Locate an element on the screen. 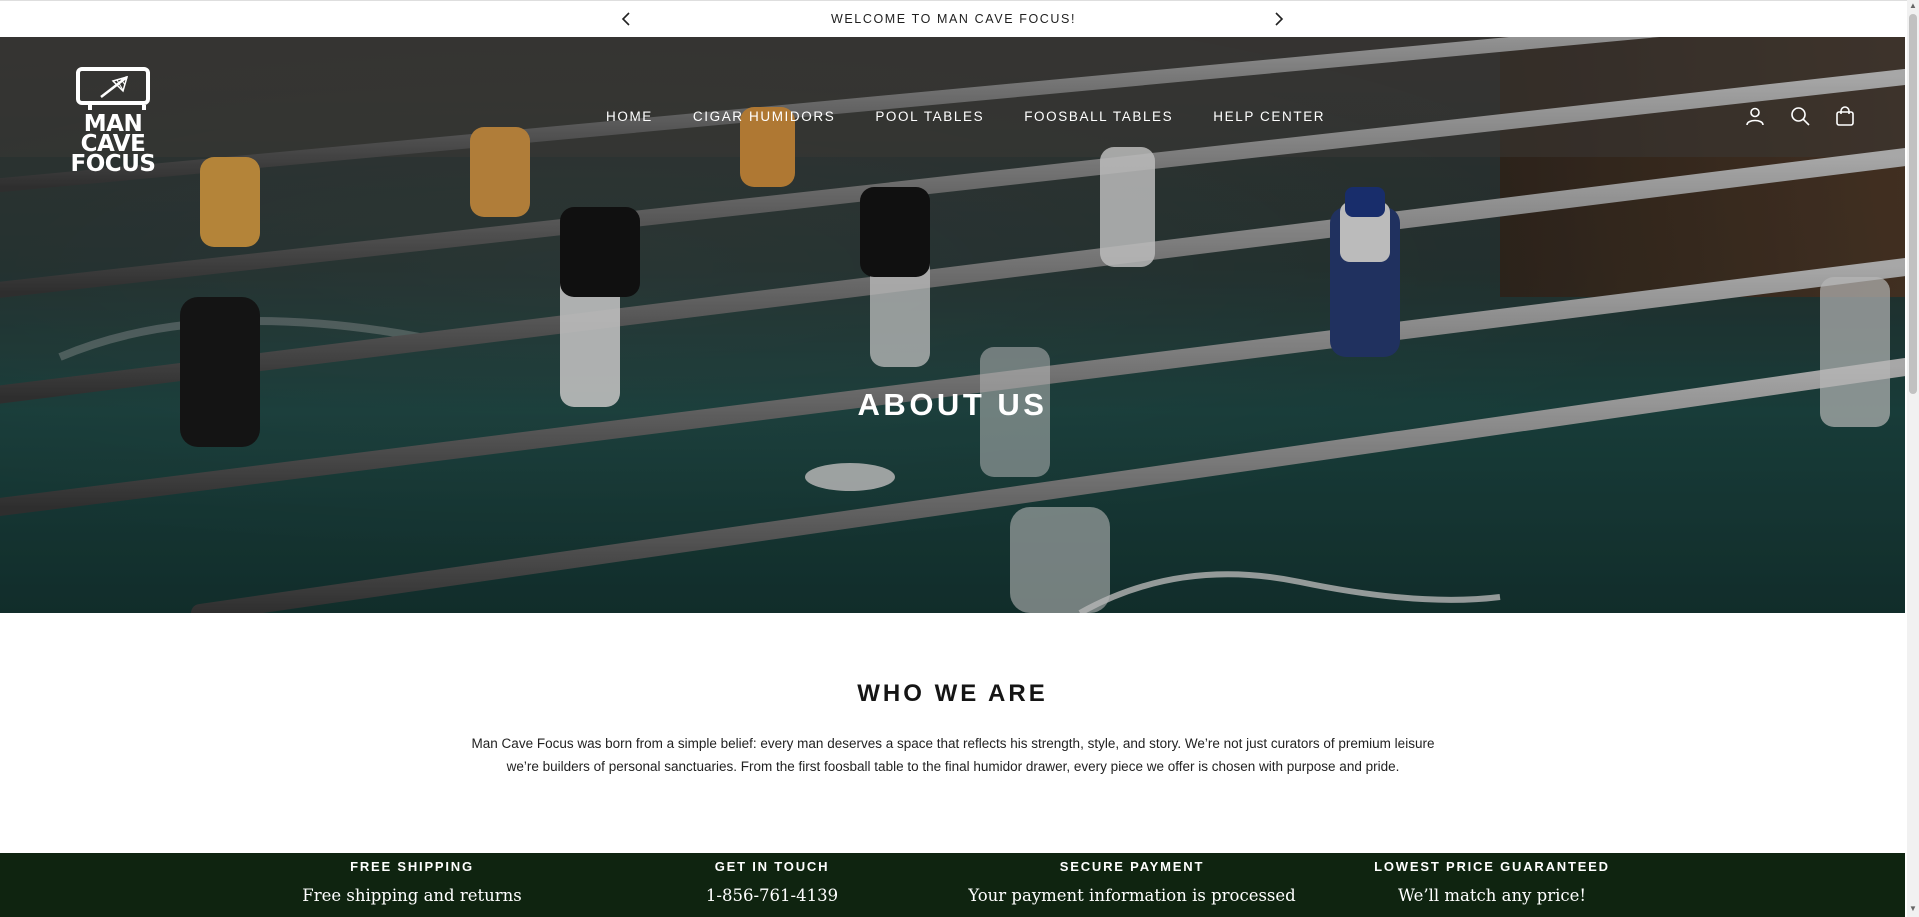 Image resolution: width=1919 pixels, height=917 pixels. nav-item-home: HOME is located at coordinates (629, 116).